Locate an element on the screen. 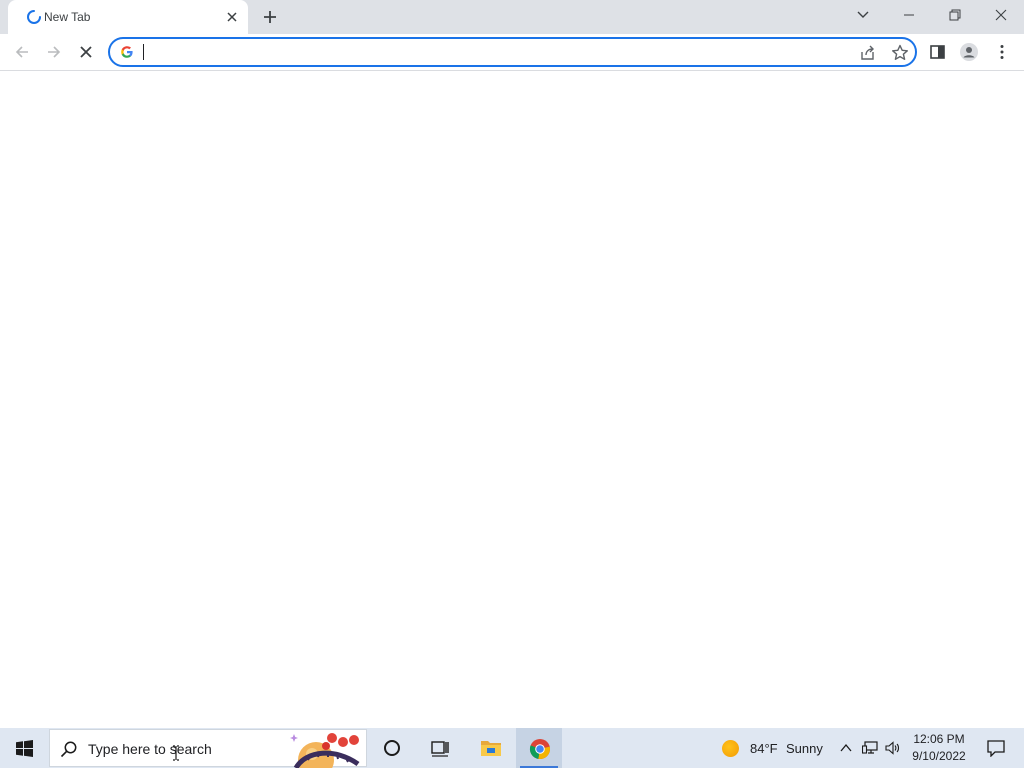 The image size is (1024, 768). stop-icon is located at coordinates (86, 52).